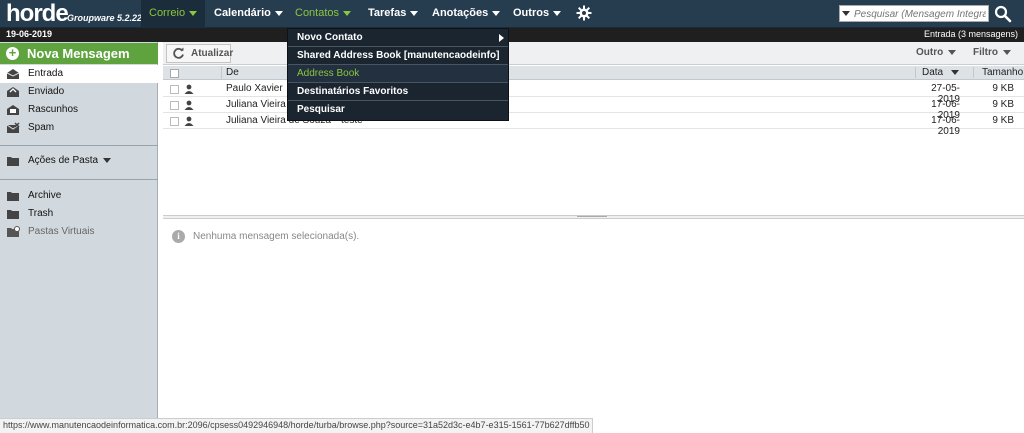 Image resolution: width=1024 pixels, height=433 pixels. I want to click on menu-item-favorite-recipients: Destinatários Favoritos, so click(398, 92).